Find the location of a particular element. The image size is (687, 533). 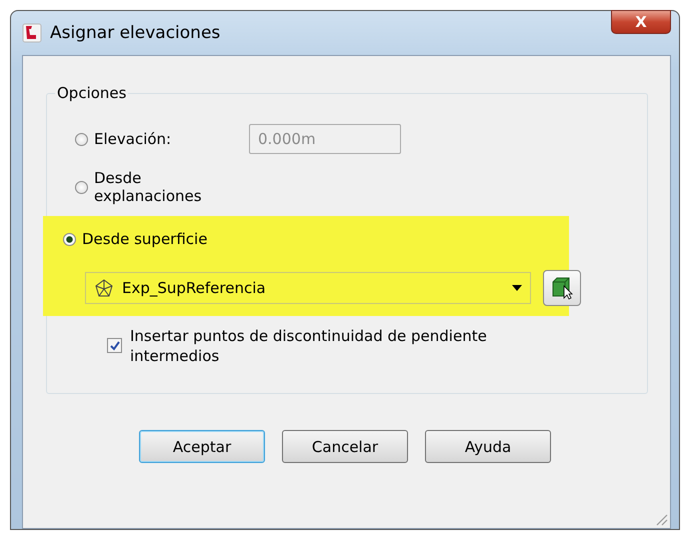

pick-button is located at coordinates (562, 288).